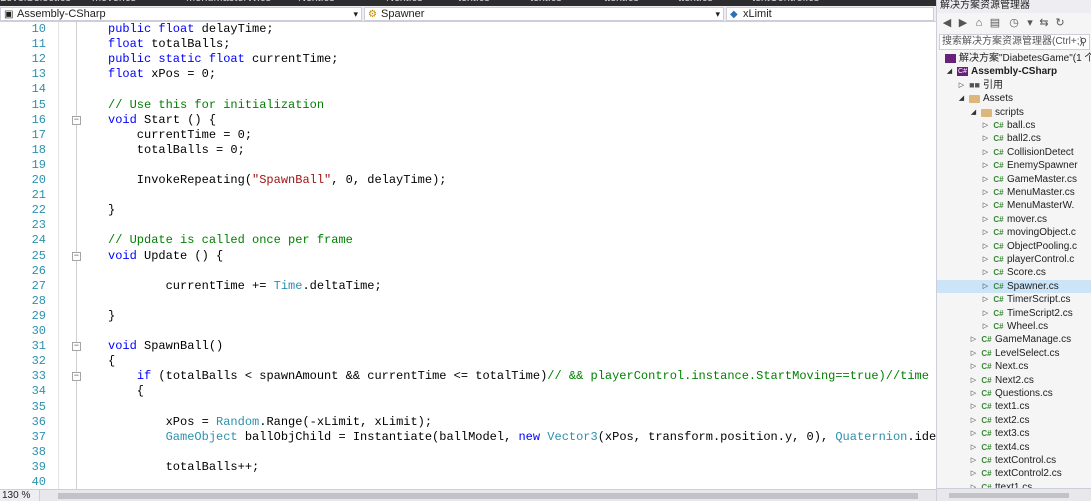 The image size is (1091, 501). I want to click on tree-item: ▷ C# textControl.cs, so click(1014, 460).